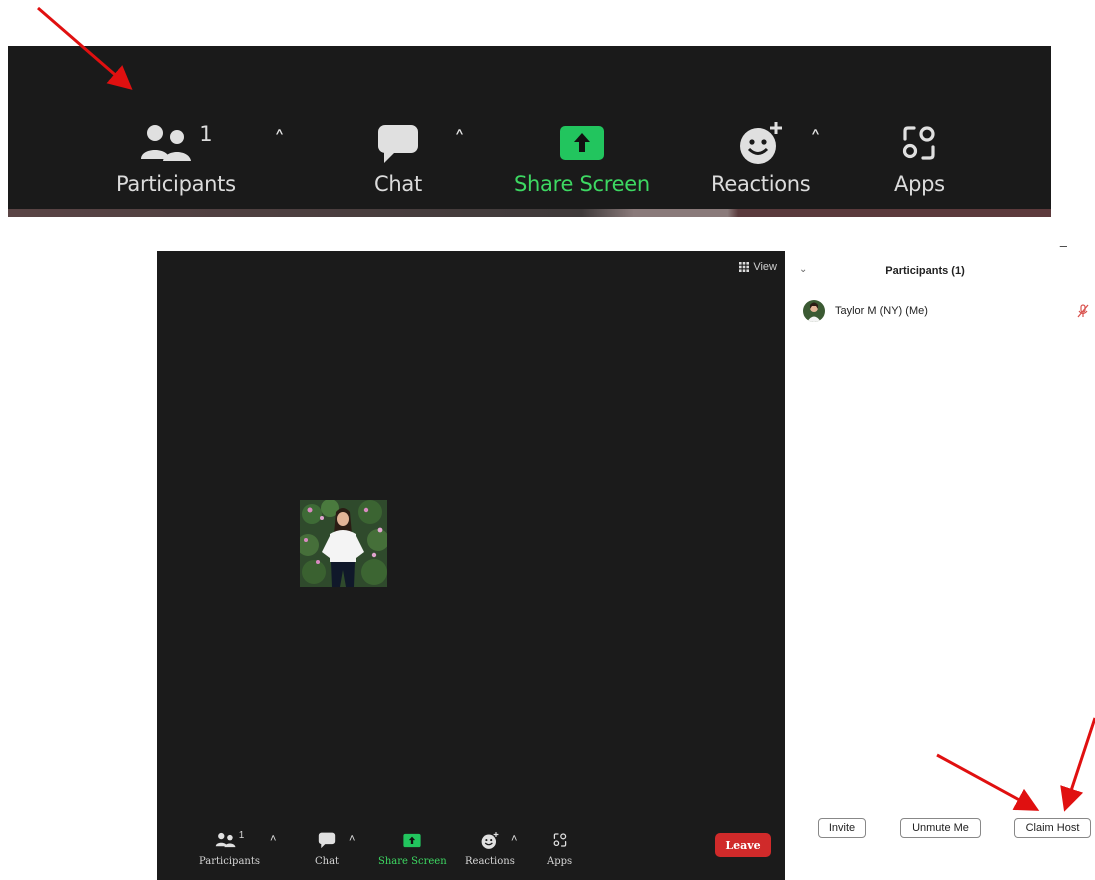 This screenshot has height=880, width=1095. I want to click on apps-button: Apps, so click(919, 157).